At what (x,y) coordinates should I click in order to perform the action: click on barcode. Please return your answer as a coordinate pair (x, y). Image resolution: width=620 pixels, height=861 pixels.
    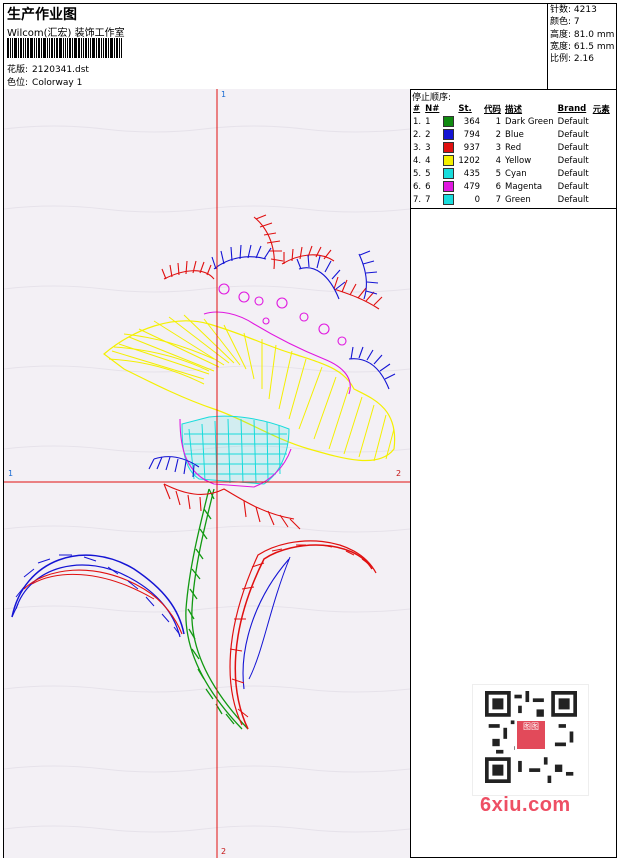
    Looking at the image, I should click on (74, 48).